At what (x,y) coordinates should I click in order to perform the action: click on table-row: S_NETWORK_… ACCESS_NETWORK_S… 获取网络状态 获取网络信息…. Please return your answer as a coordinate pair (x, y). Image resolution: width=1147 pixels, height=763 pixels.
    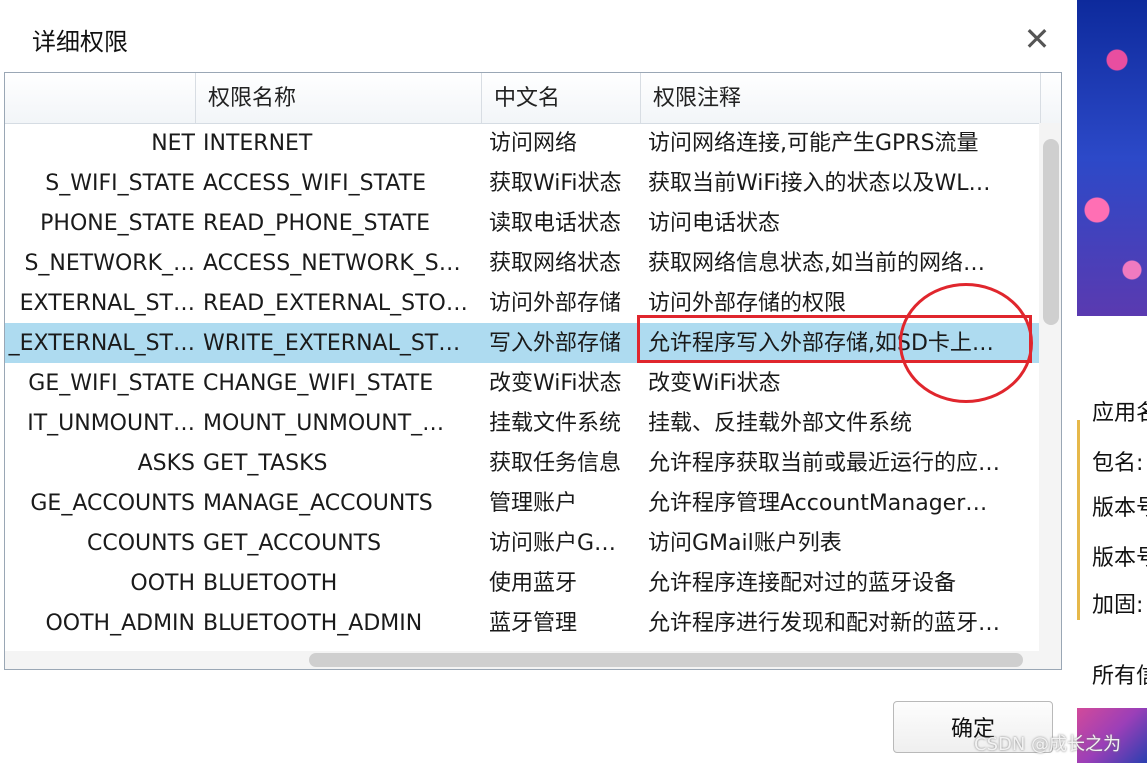
    Looking at the image, I should click on (522, 263).